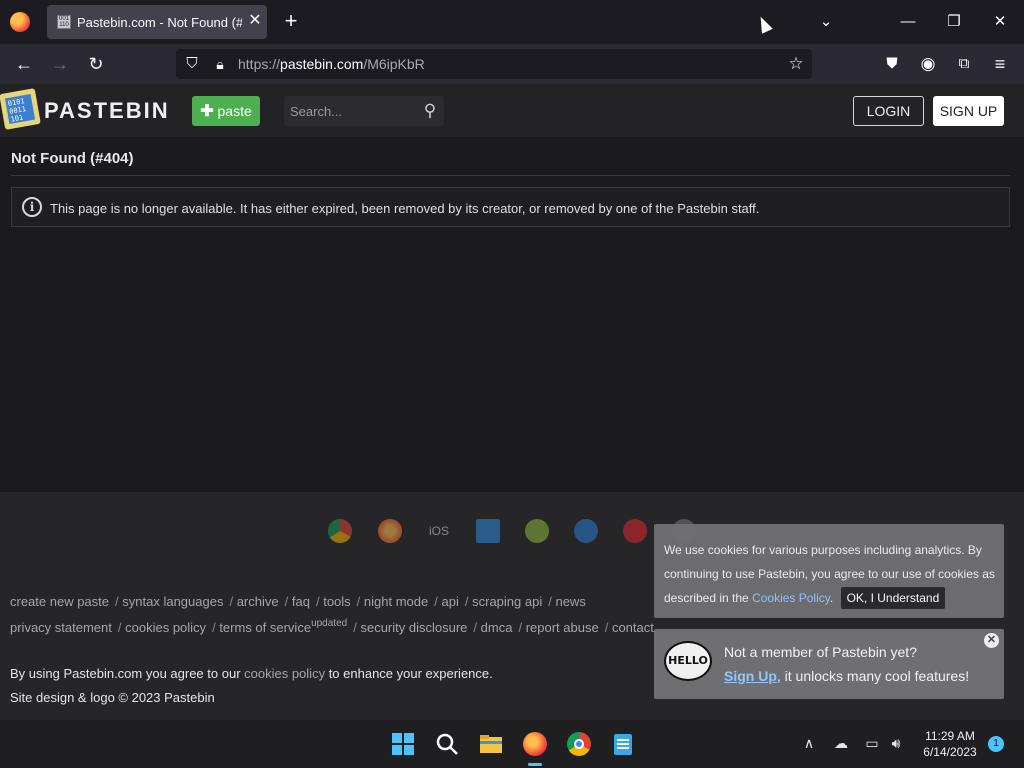 This screenshot has width=1024, height=768. I want to click on reload-icon: ↻, so click(96, 64).